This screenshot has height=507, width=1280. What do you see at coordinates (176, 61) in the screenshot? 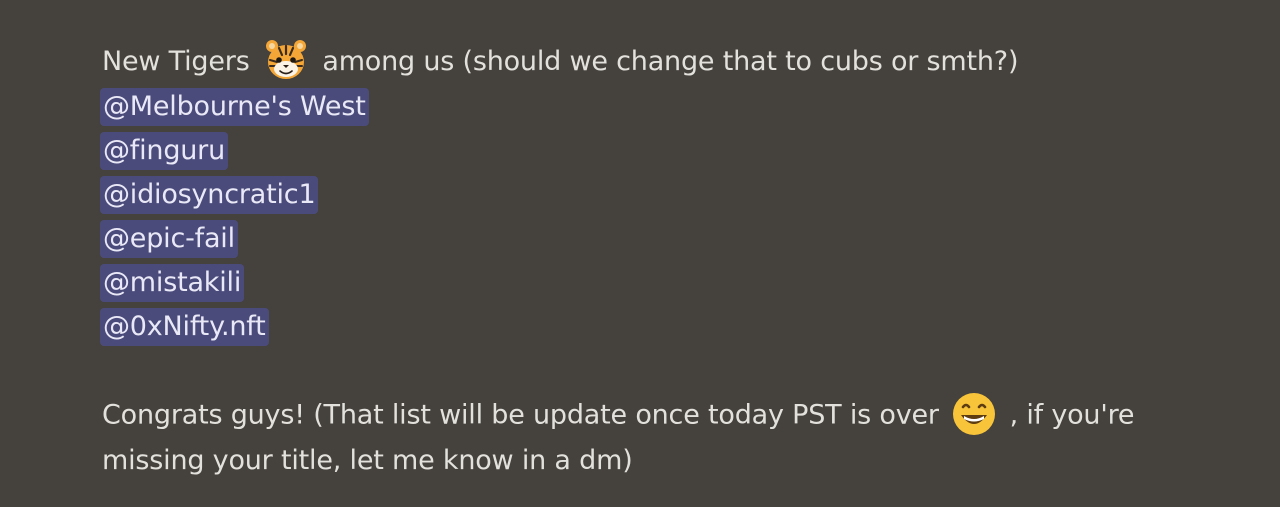
I see `intro-text-start: New Tigers` at bounding box center [176, 61].